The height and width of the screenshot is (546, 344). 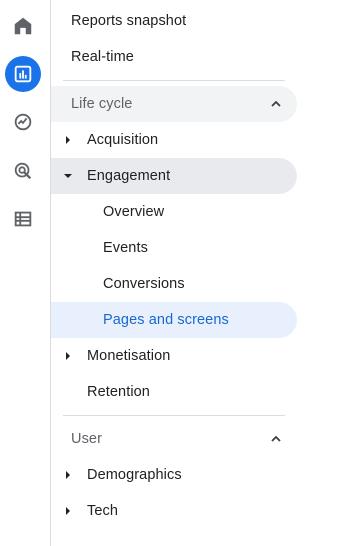 What do you see at coordinates (123, 140) in the screenshot?
I see `nav-item-label: Acquisition` at bounding box center [123, 140].